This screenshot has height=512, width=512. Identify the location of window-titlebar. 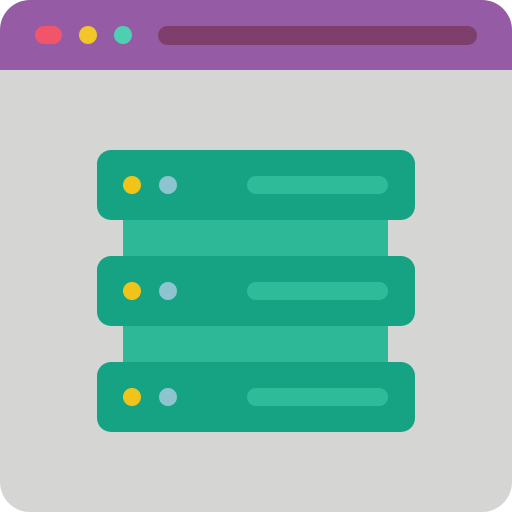
(256, 35).